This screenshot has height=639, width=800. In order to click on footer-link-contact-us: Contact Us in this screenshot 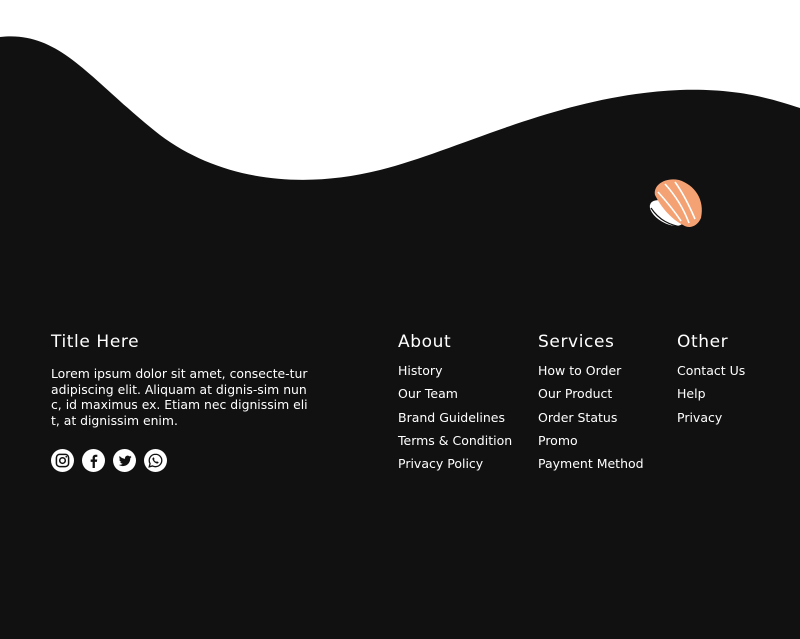, I will do `click(711, 371)`.